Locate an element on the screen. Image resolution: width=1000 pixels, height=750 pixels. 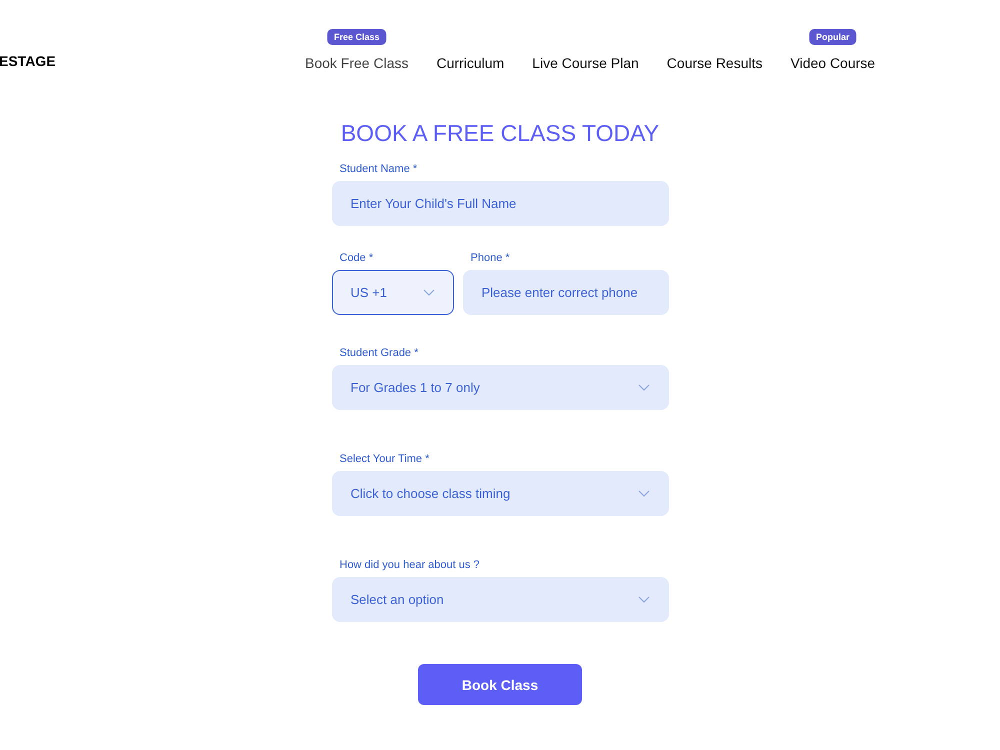
field-label: Student Name * is located at coordinates (379, 169).